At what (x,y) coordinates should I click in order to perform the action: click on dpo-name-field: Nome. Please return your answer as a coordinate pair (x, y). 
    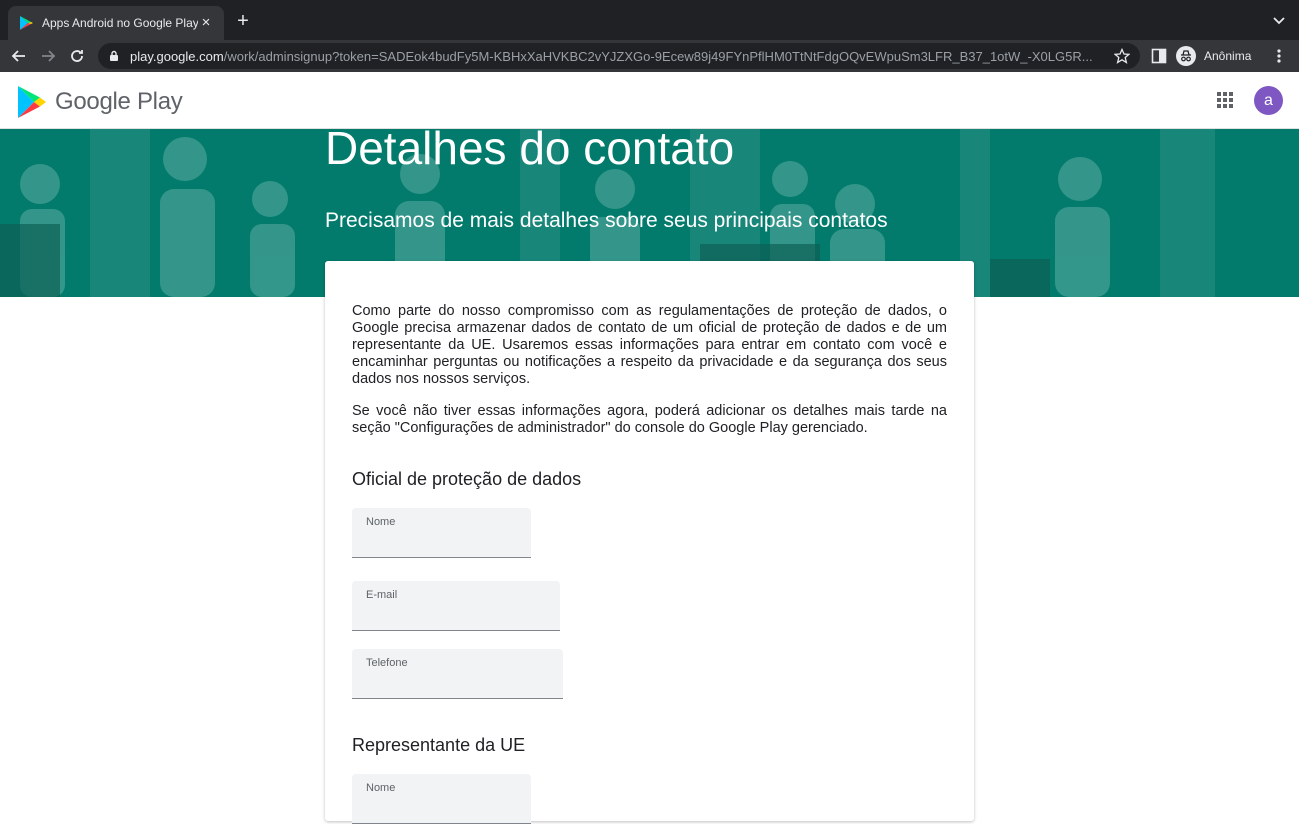
    Looking at the image, I should click on (441, 533).